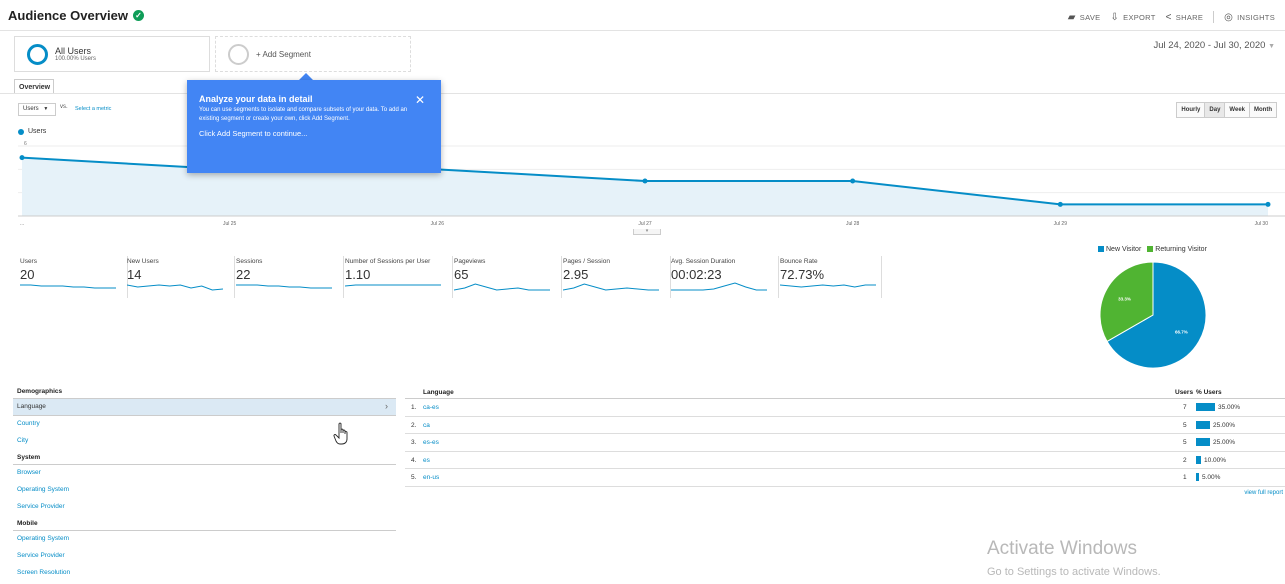 Image resolution: width=1285 pixels, height=584 pixels. What do you see at coordinates (617, 277) in the screenshot?
I see `metric-card: Pages / Session 2.95` at bounding box center [617, 277].